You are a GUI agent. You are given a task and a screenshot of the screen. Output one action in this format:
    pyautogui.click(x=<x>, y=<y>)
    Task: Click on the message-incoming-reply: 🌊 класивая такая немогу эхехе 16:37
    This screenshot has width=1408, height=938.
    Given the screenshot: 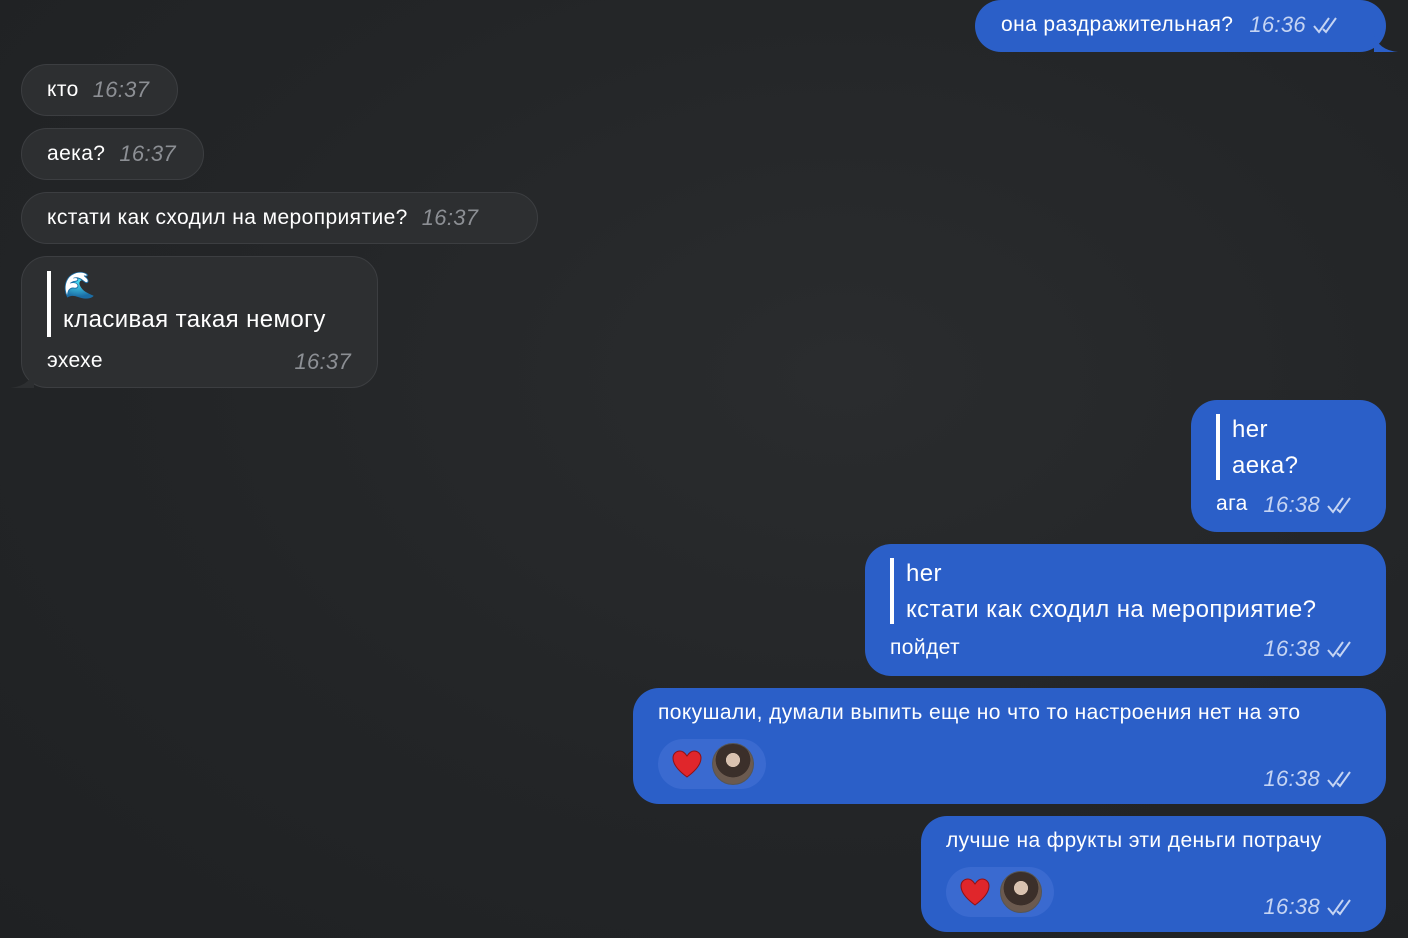 What is the action you would take?
    pyautogui.click(x=194, y=322)
    